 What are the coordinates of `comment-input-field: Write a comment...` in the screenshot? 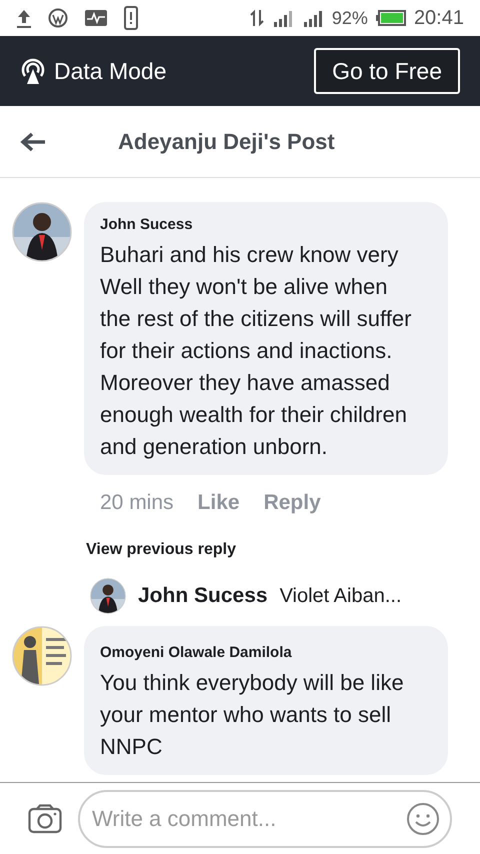 It's located at (265, 819).